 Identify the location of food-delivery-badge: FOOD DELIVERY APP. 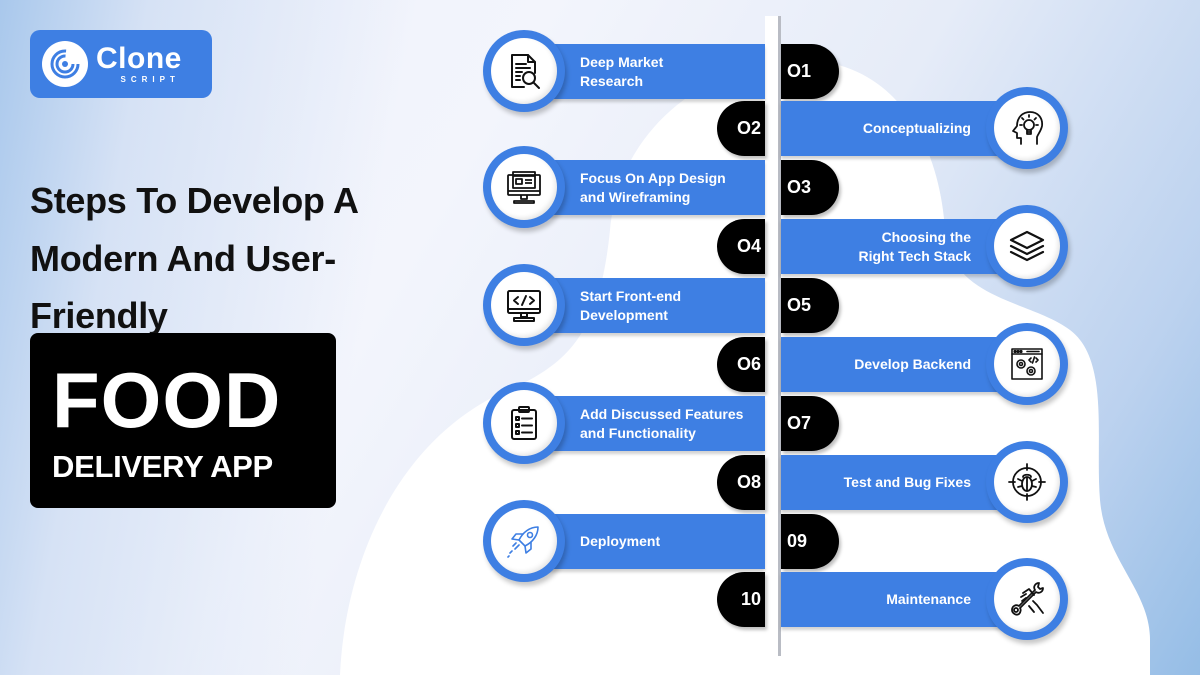
(183, 420).